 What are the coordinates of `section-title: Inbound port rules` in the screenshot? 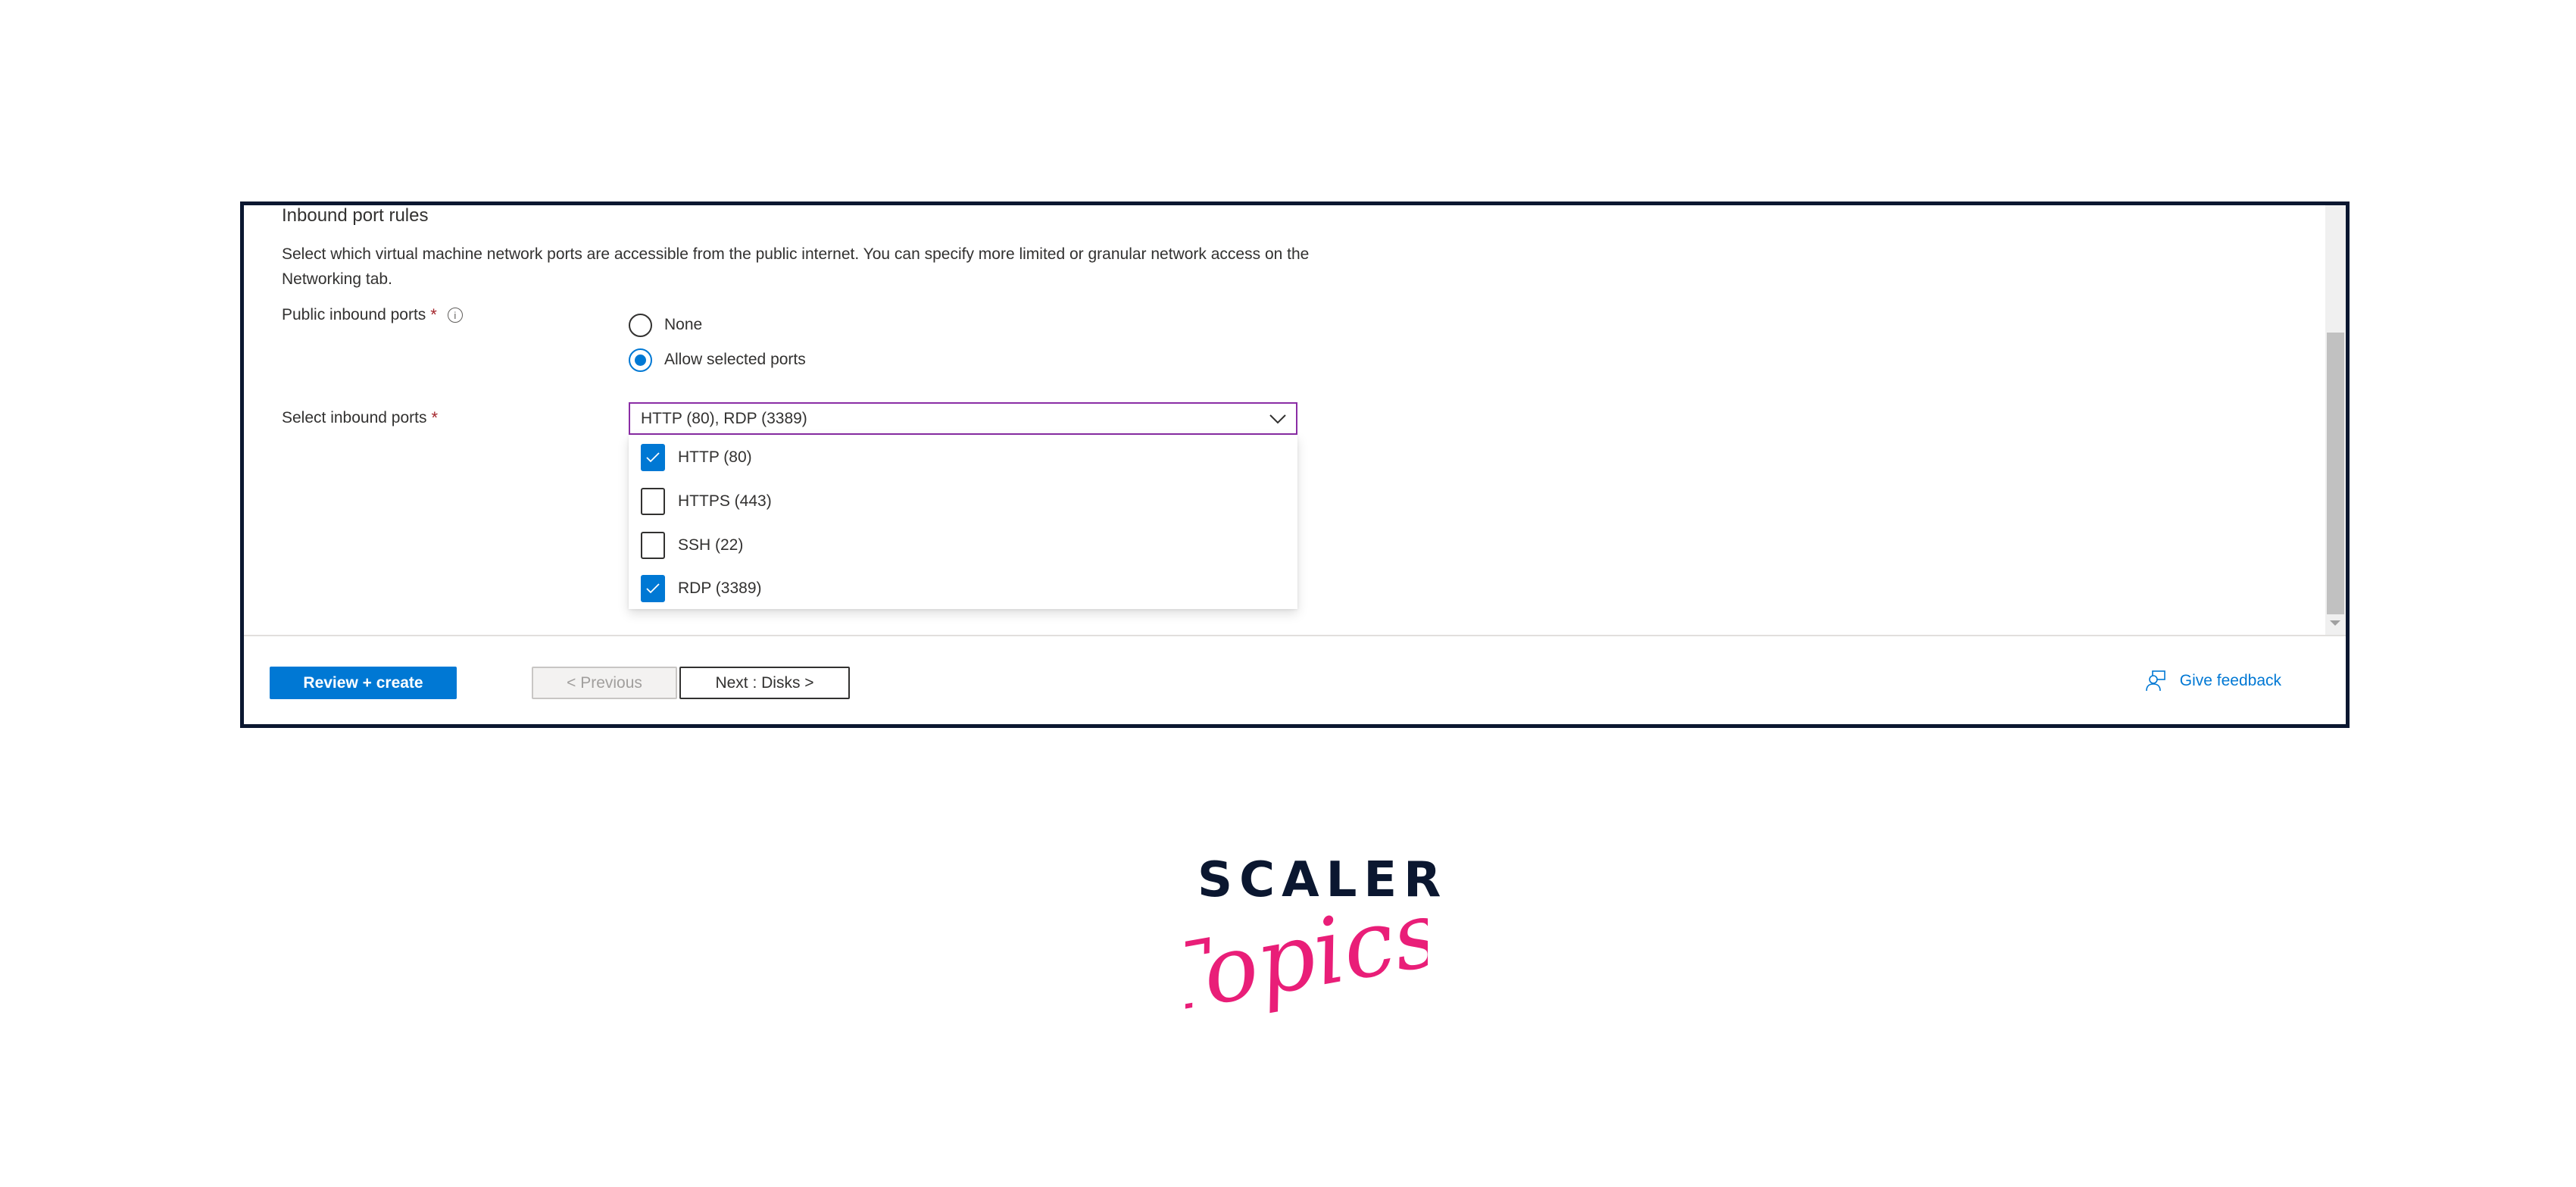 It's located at (356, 215).